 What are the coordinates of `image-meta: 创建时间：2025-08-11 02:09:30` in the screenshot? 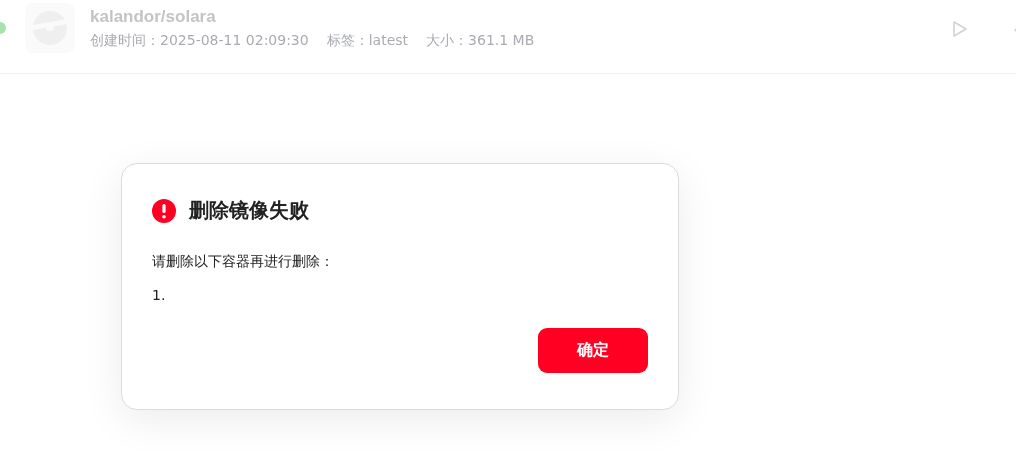 It's located at (199, 41).